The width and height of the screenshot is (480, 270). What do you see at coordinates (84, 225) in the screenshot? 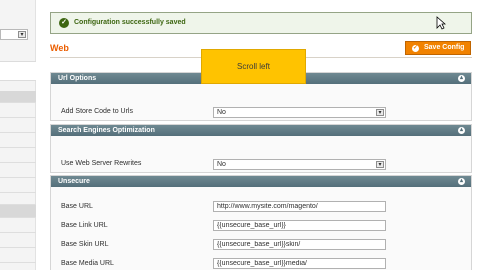
I see `field-label: Base Link URL` at bounding box center [84, 225].